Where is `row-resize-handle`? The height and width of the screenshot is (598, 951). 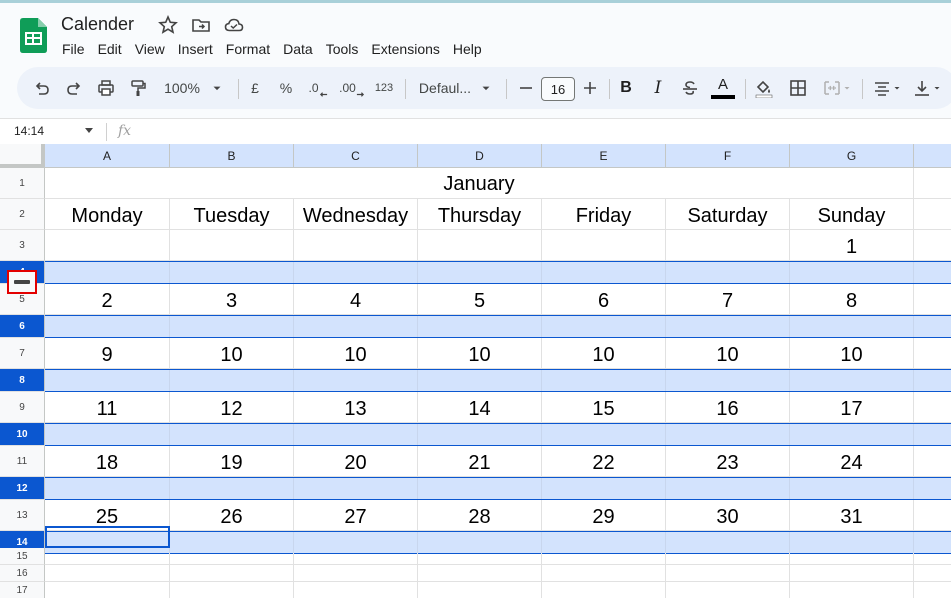 row-resize-handle is located at coordinates (22, 282).